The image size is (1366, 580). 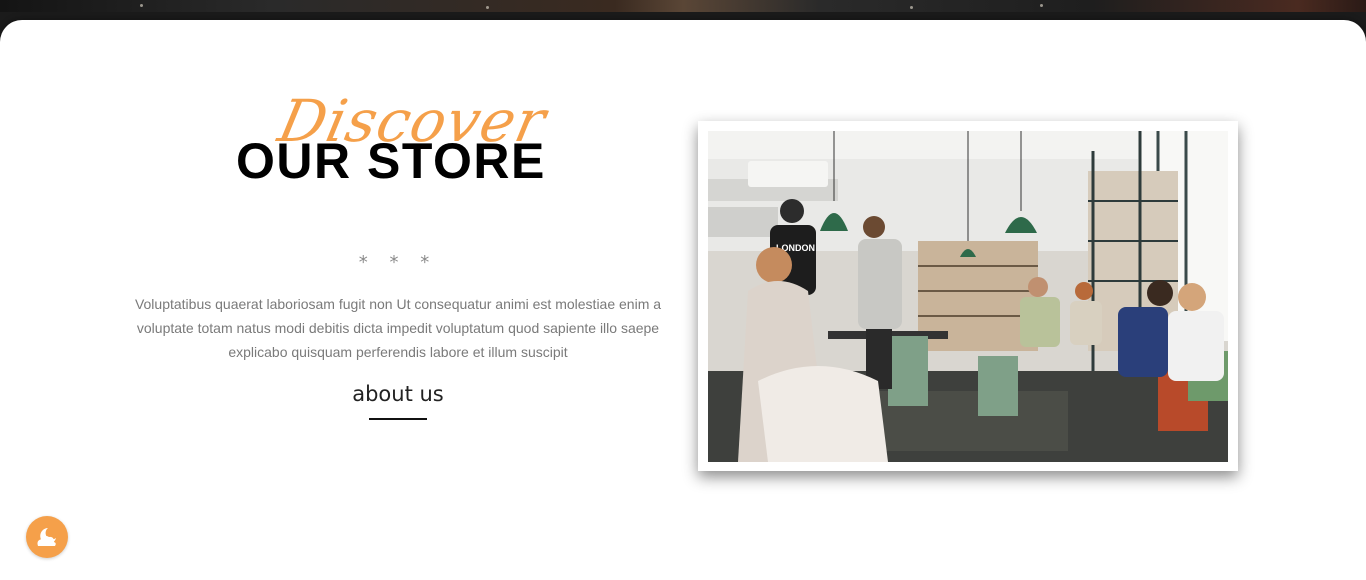 I want to click on about-us-link: about us, so click(x=398, y=394).